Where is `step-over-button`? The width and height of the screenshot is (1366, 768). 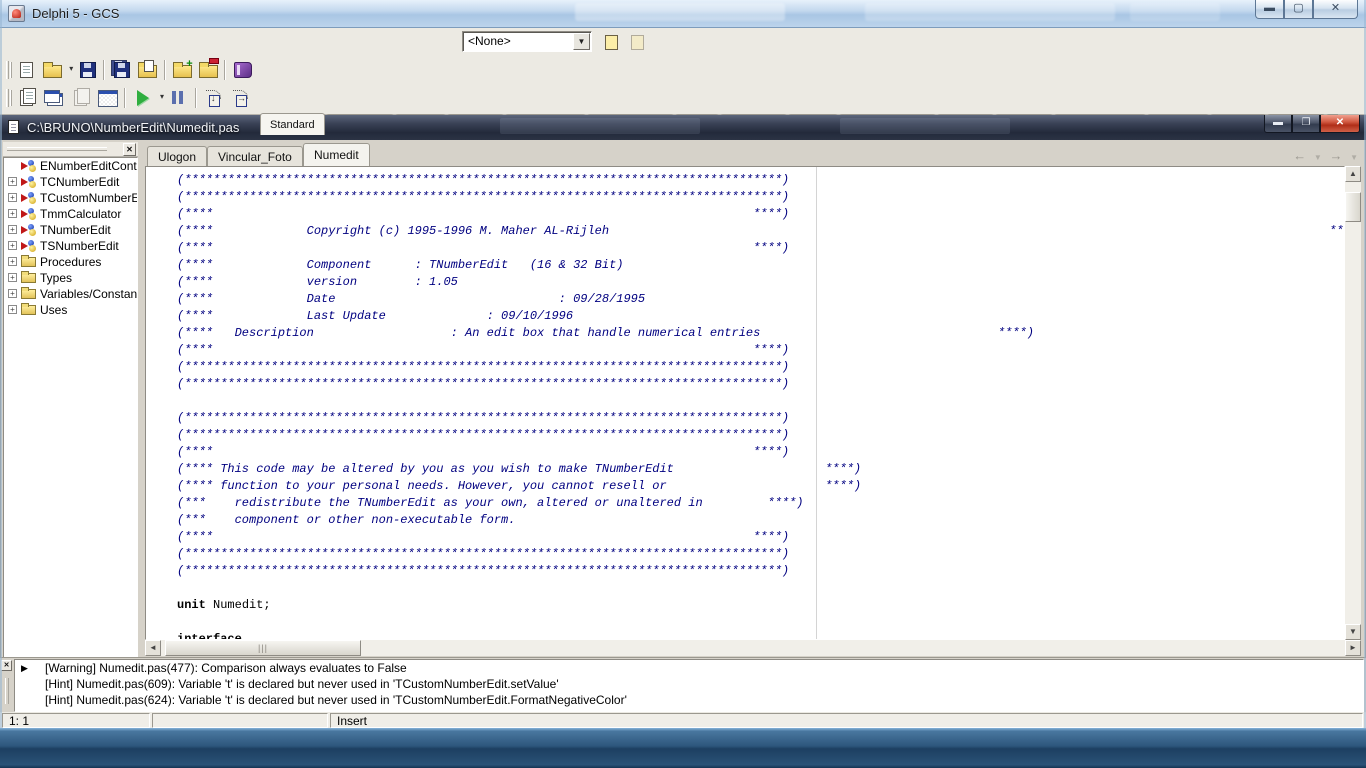
step-over-button is located at coordinates (240, 98).